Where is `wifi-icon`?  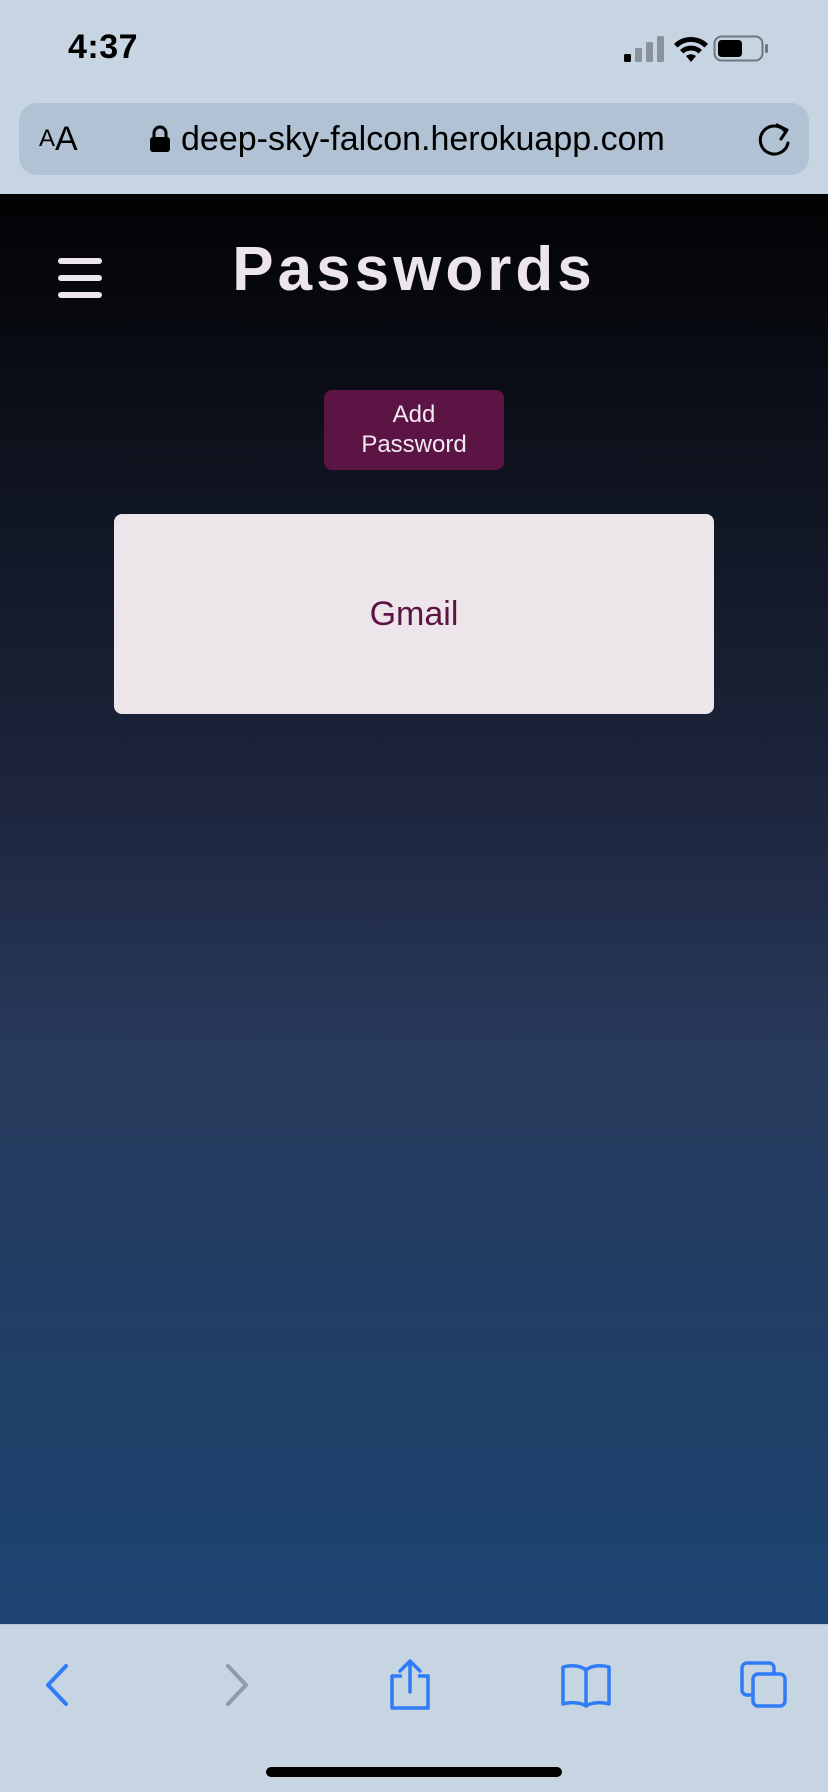
wifi-icon is located at coordinates (691, 49).